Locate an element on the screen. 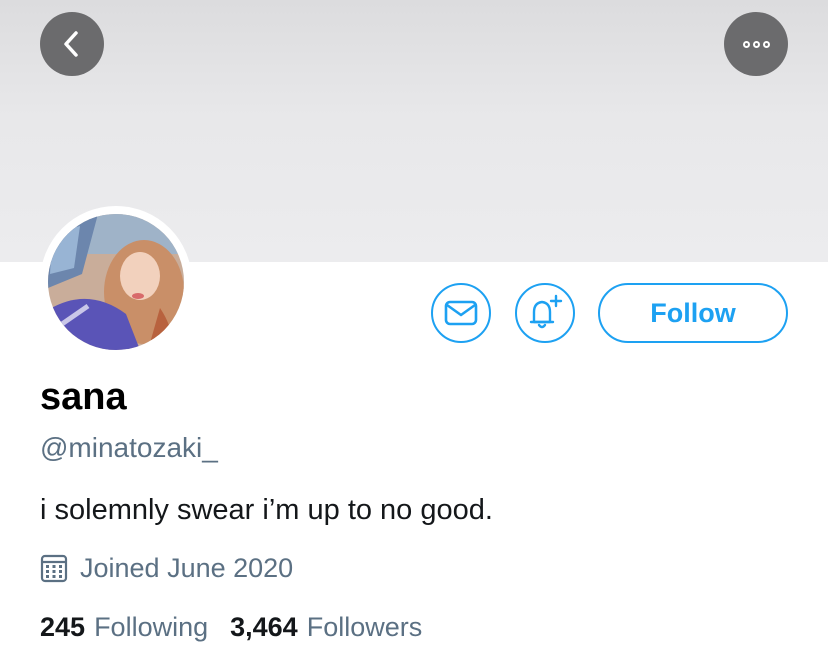 The height and width of the screenshot is (660, 828). avatar-photo is located at coordinates (116, 282).